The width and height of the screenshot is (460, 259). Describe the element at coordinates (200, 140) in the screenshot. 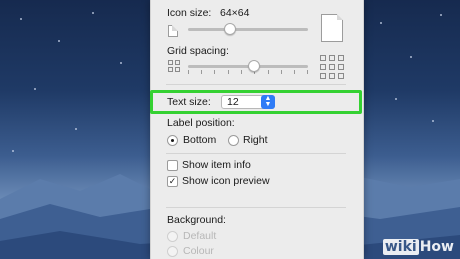

I see `label-position-bottom-label: Bottom` at that location.